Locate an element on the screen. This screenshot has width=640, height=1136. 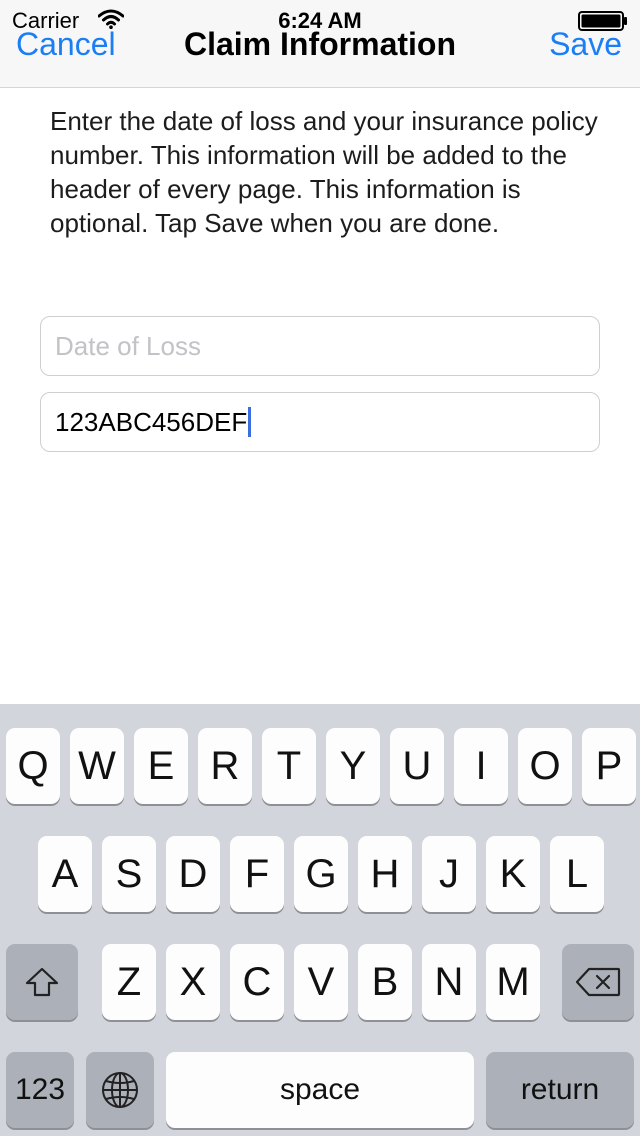
key-m: M is located at coordinates (513, 982).